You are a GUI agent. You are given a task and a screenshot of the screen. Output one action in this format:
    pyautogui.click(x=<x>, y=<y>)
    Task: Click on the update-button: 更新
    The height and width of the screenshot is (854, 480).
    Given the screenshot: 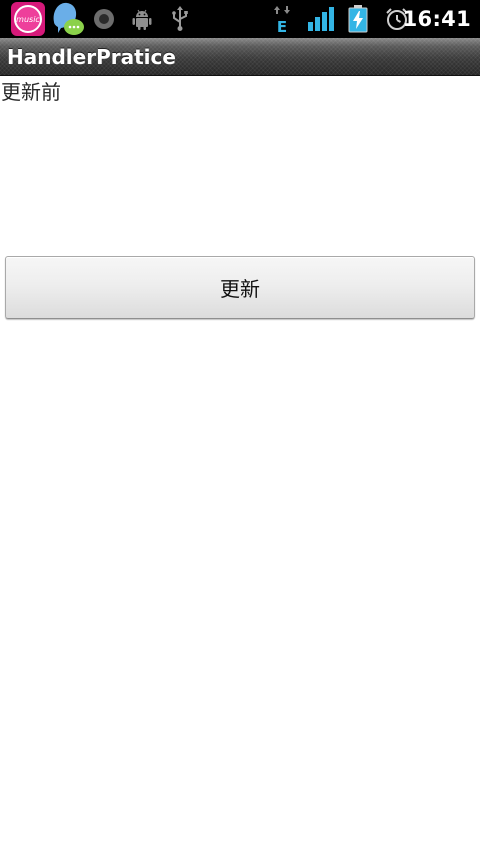 What is the action you would take?
    pyautogui.click(x=240, y=287)
    